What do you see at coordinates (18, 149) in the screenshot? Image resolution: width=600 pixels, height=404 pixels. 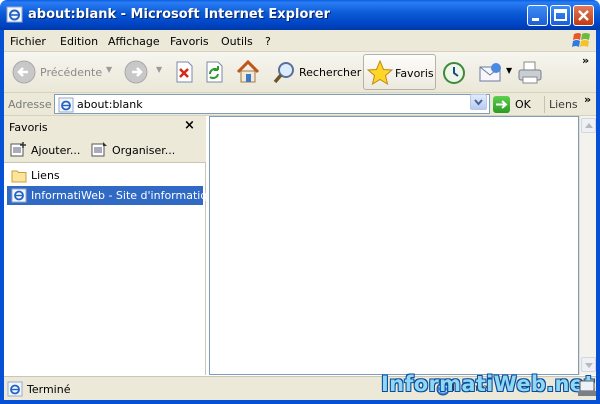 I see `add-favorite-icon` at bounding box center [18, 149].